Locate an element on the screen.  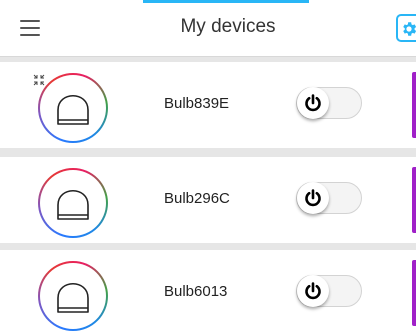
device-name: Bulb6013 is located at coordinates (196, 291).